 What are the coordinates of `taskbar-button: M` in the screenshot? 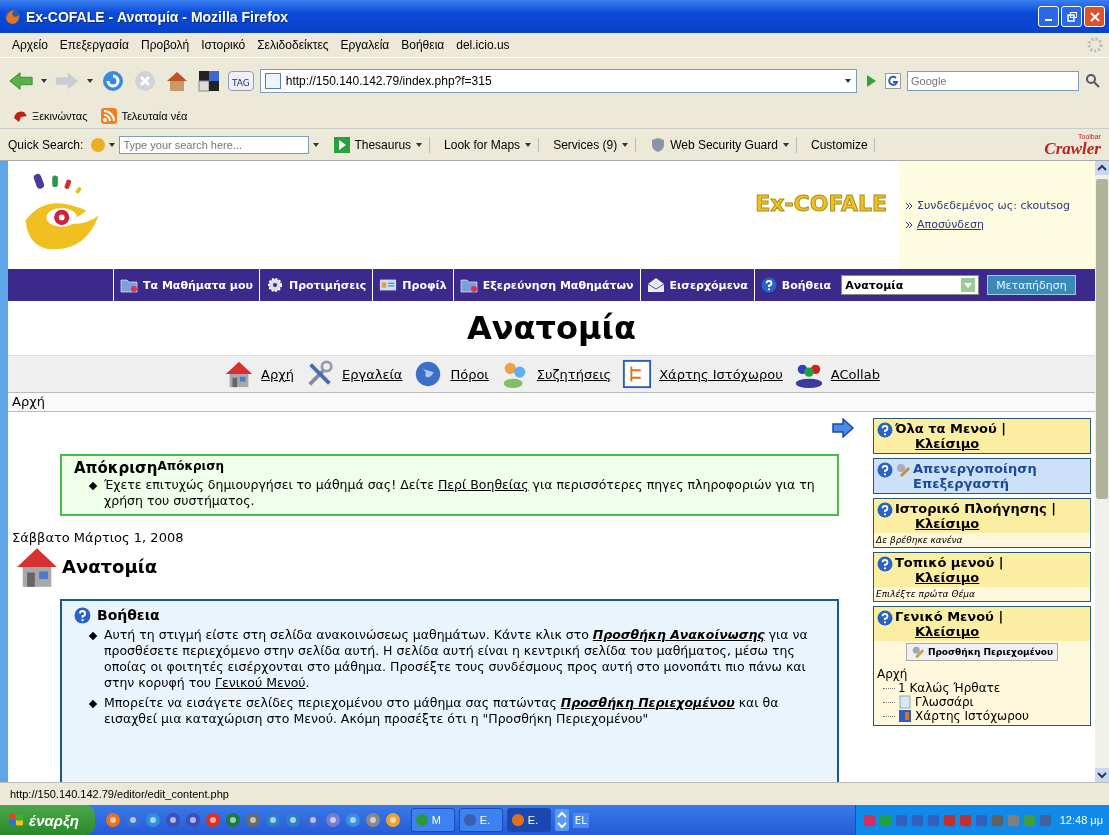 It's located at (432, 820).